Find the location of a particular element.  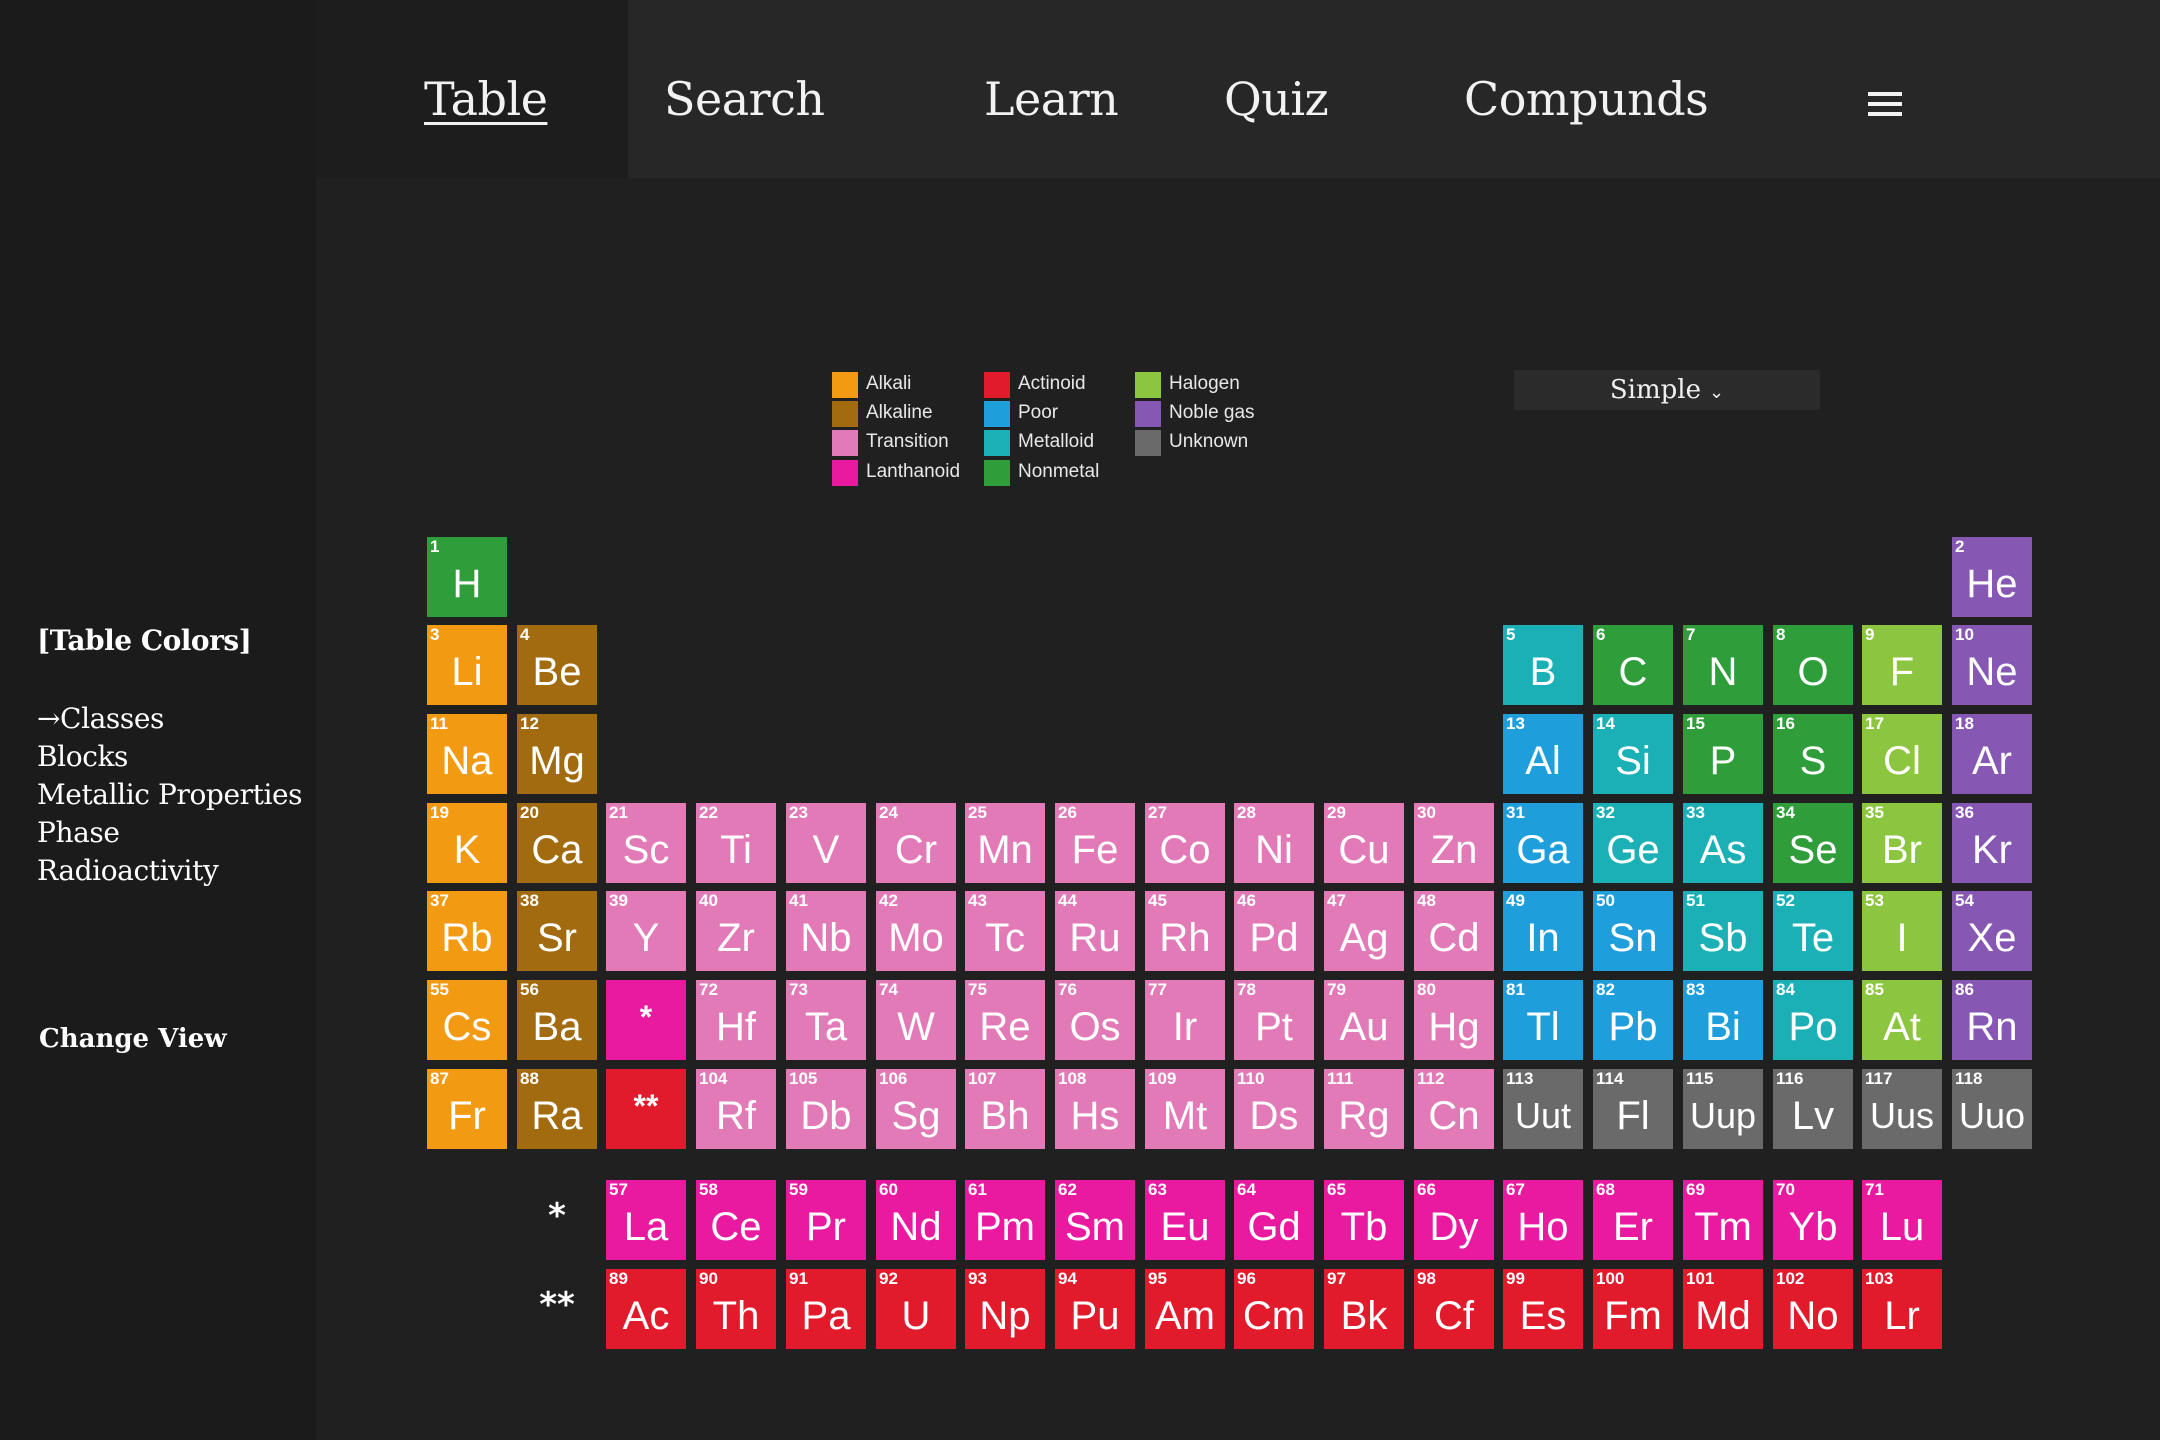

hamburger-menu-icon is located at coordinates (1885, 105).